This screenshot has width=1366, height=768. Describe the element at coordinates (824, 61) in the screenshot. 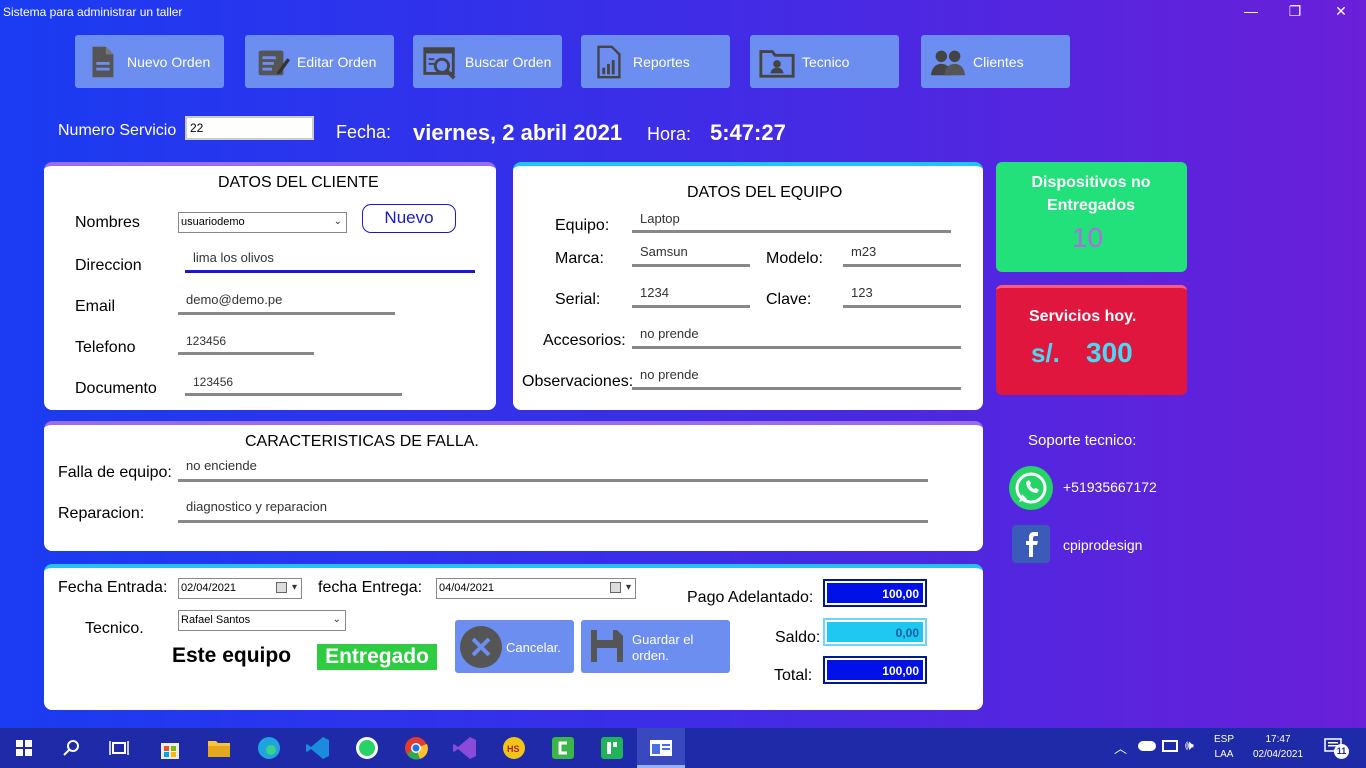

I see `tecnico-button: Tecnico` at that location.